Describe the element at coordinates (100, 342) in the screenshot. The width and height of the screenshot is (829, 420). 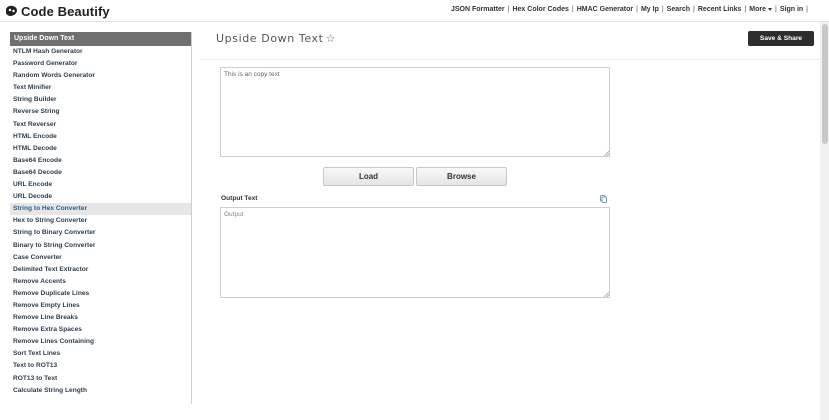
I see `sidebar-item-remove-lines-containing: Remove Lines Containing` at that location.